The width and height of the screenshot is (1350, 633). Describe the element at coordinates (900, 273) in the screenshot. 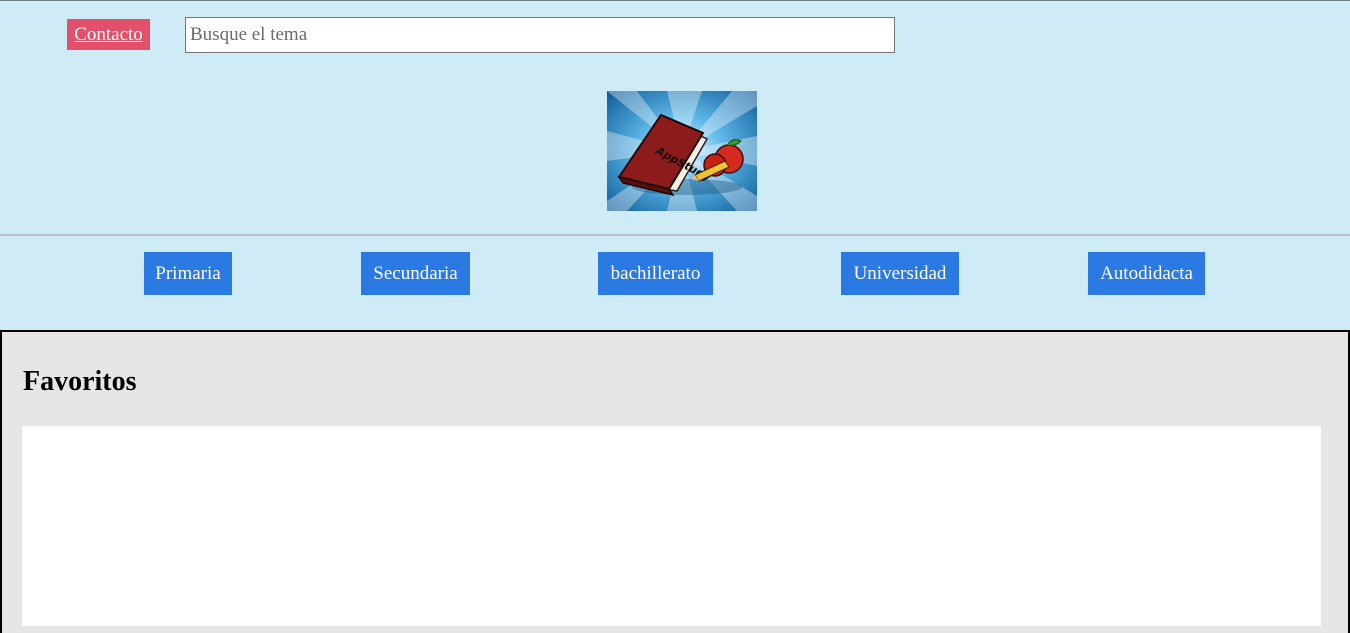

I see `nav-universidad-button: Universidad` at that location.